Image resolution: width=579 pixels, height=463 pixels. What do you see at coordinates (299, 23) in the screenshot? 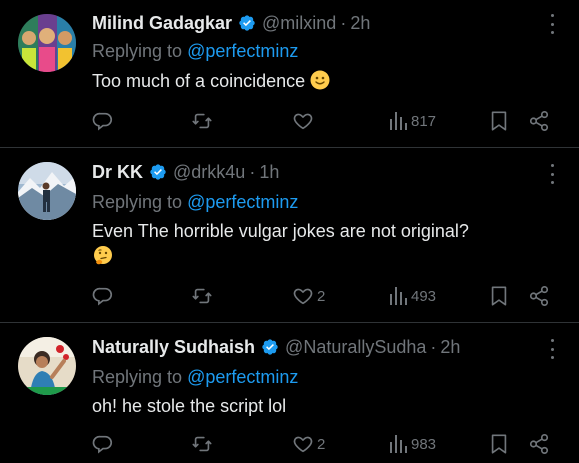
I see `author-handle: @milxind` at bounding box center [299, 23].